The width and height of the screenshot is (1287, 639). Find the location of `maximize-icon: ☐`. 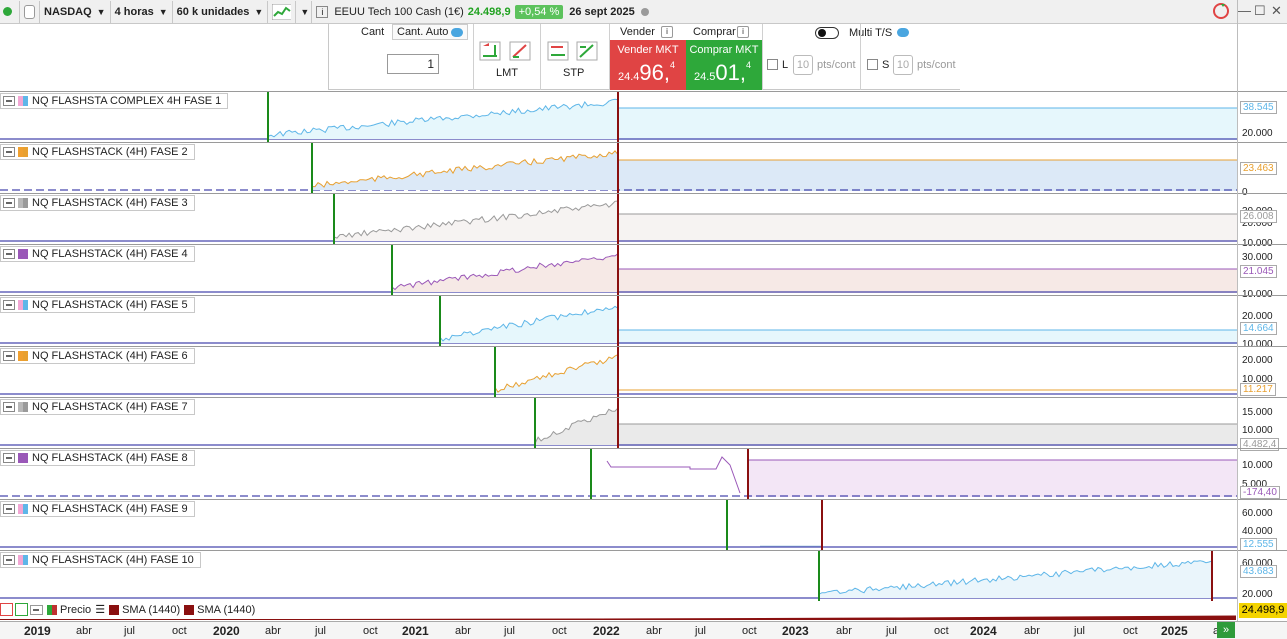

maximize-icon: ☐ is located at coordinates (1260, 11).